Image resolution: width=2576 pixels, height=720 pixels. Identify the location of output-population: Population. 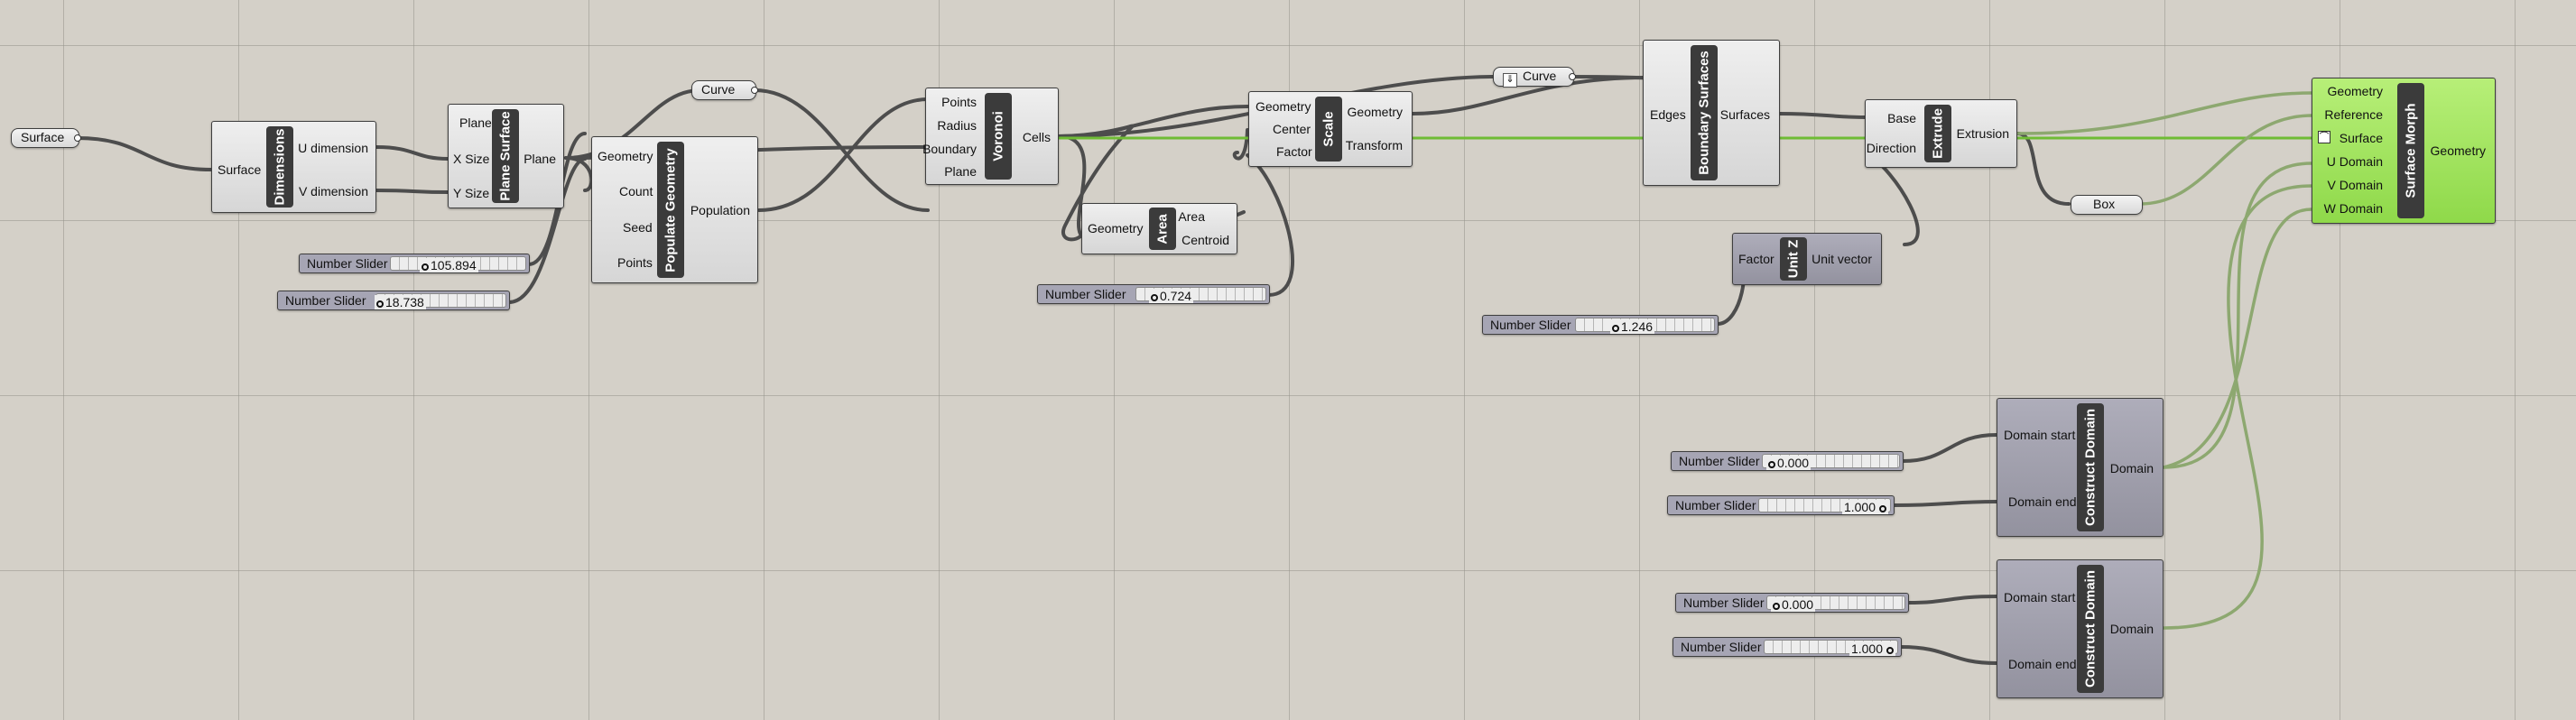
(720, 210).